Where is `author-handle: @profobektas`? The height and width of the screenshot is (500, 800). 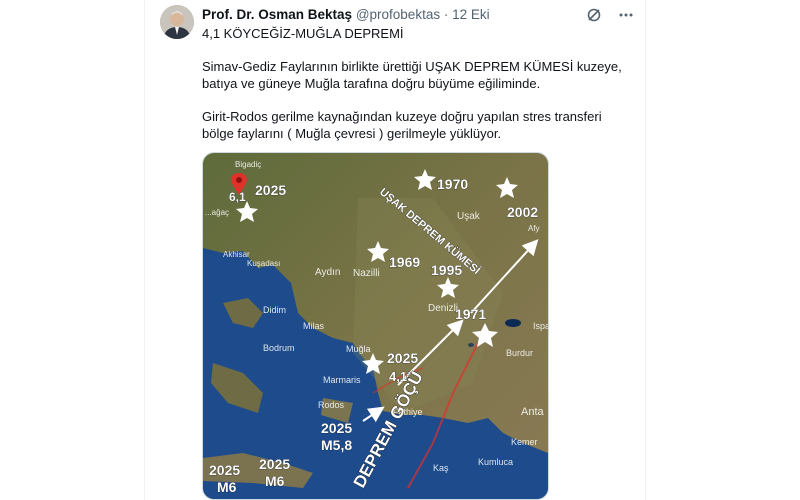
author-handle: @profobektas is located at coordinates (398, 14).